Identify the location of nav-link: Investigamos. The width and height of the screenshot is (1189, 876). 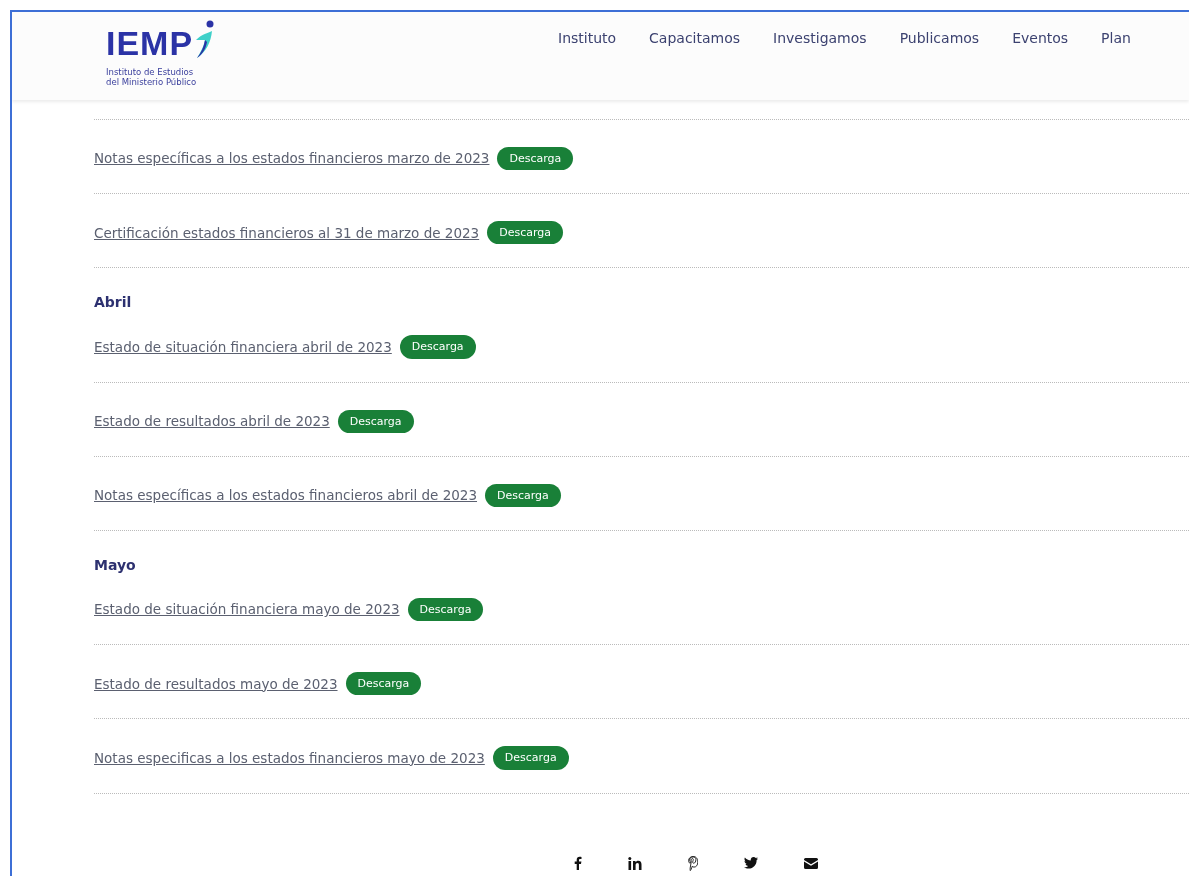
(820, 38).